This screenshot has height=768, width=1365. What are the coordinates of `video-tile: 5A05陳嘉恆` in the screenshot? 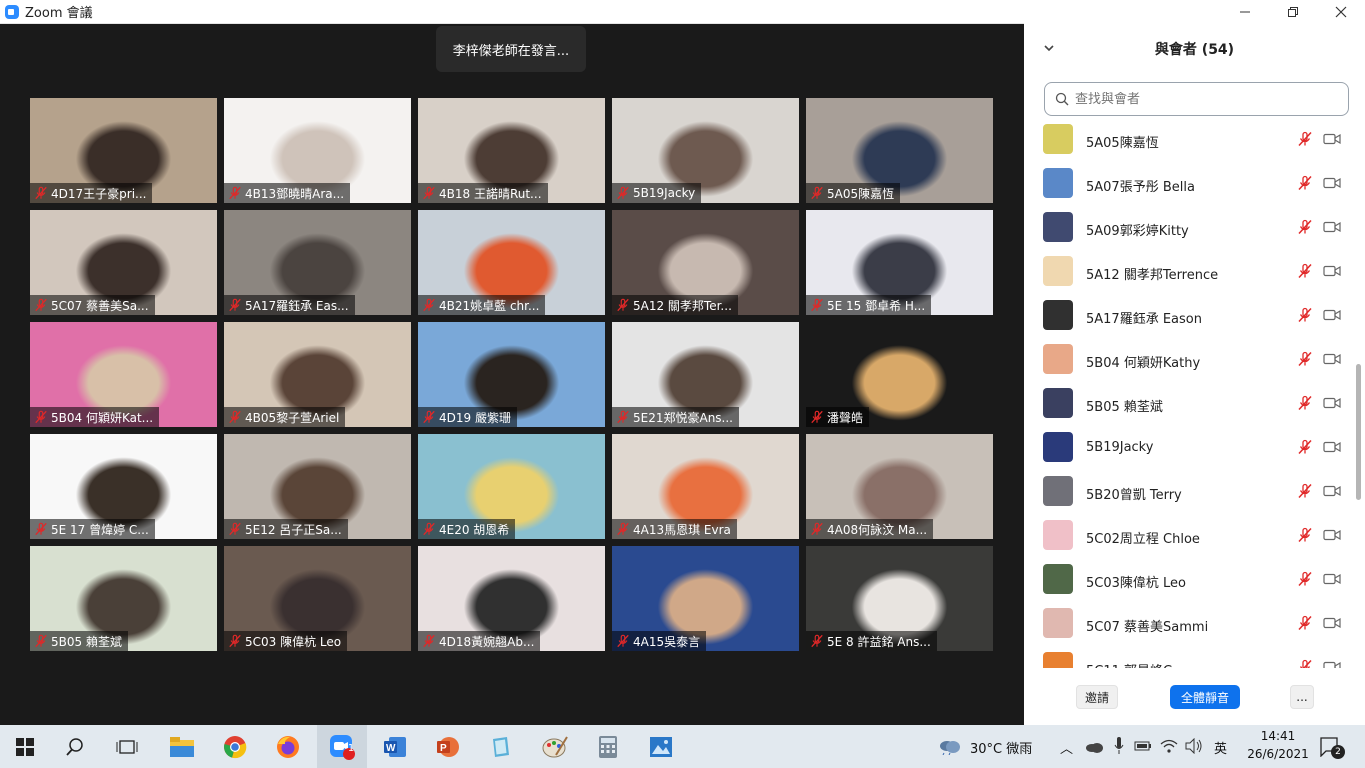 It's located at (899, 150).